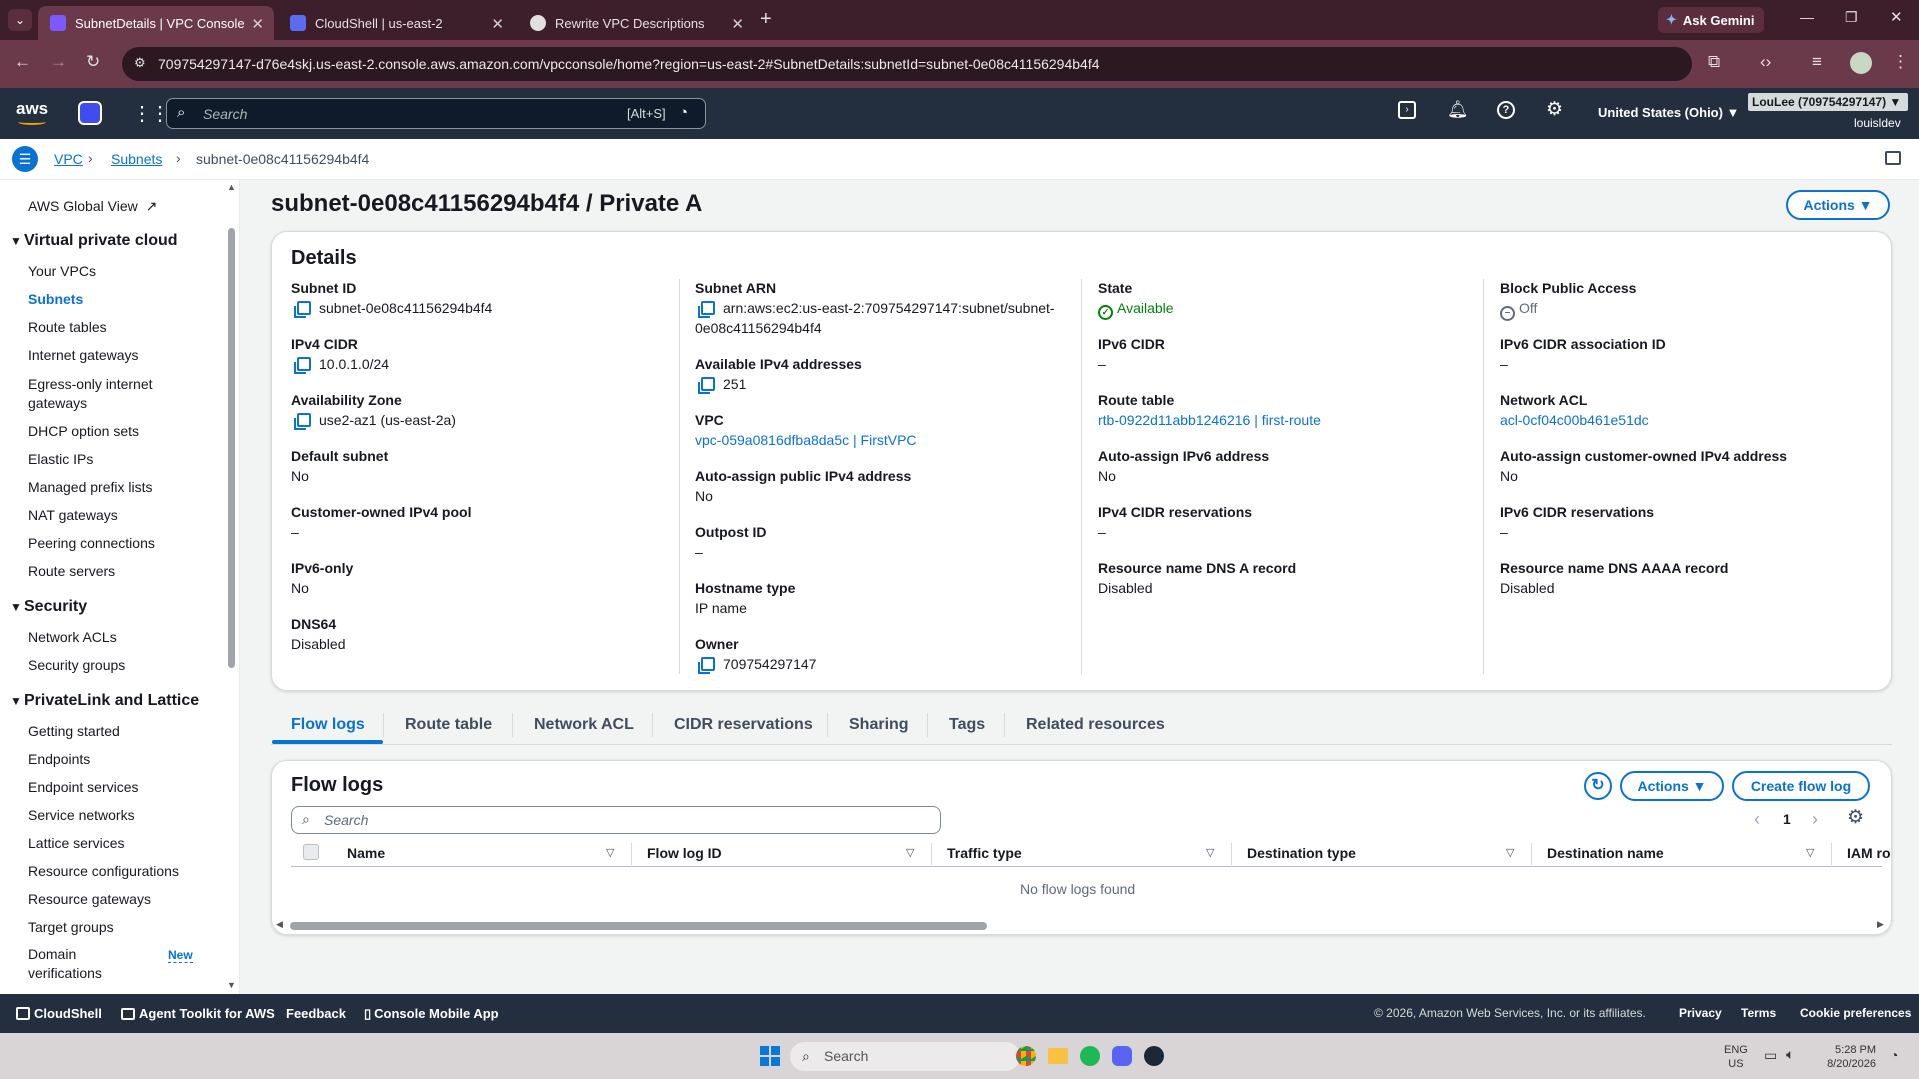  I want to click on forward-icon: →, so click(58, 62).